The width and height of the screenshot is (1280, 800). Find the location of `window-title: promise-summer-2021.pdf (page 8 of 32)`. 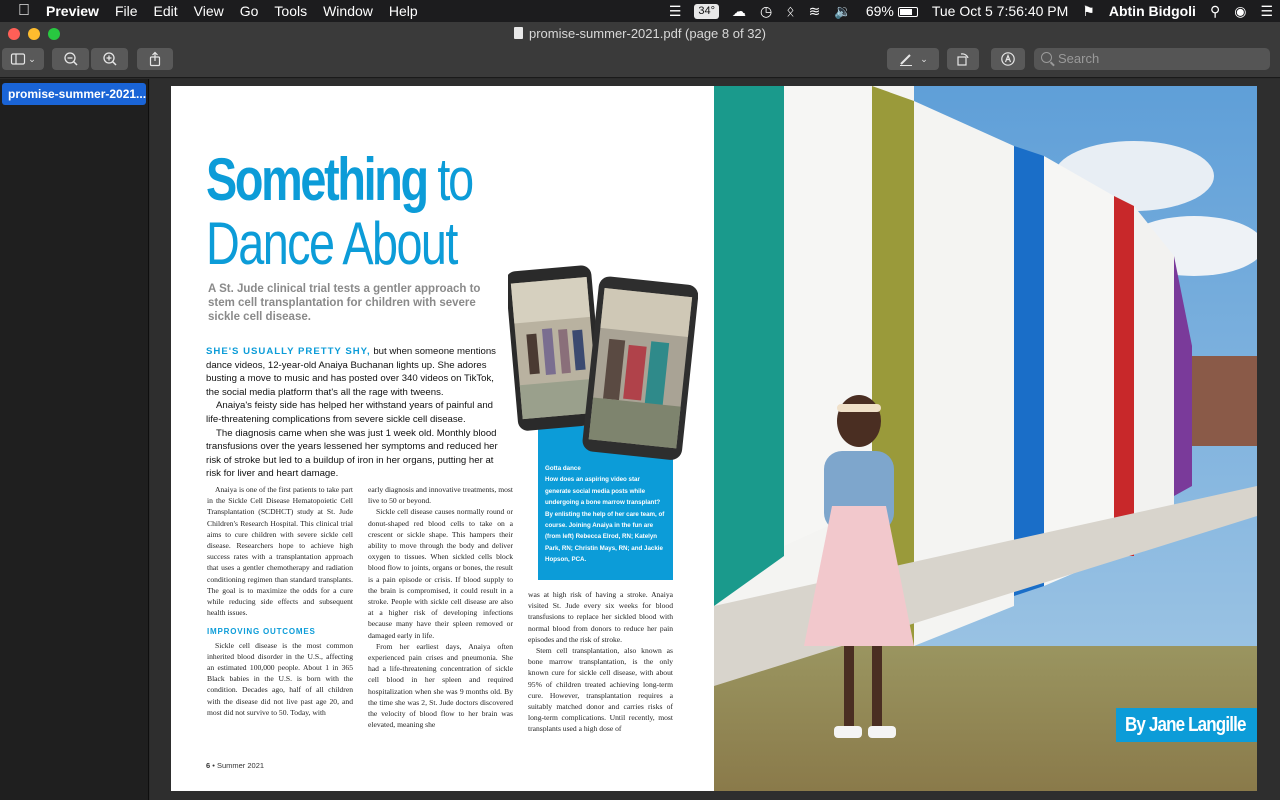

window-title: promise-summer-2021.pdf (page 8 of 32) is located at coordinates (640, 33).